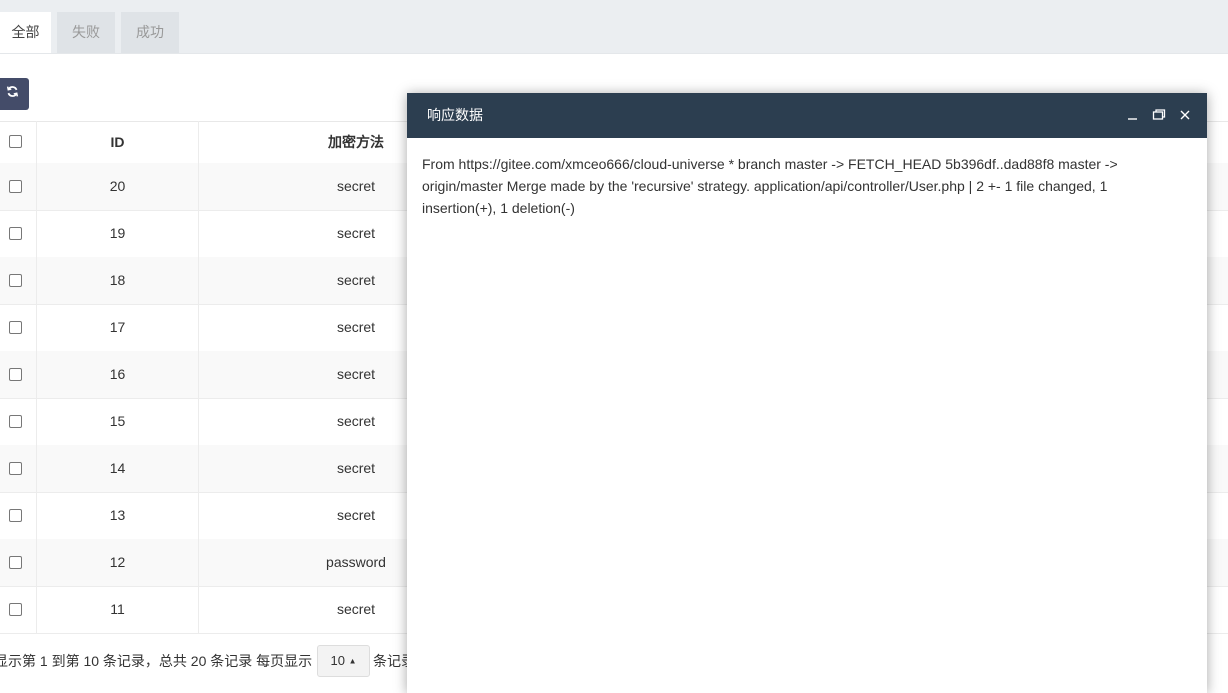  What do you see at coordinates (337, 660) in the screenshot?
I see `page-size-value: 10` at bounding box center [337, 660].